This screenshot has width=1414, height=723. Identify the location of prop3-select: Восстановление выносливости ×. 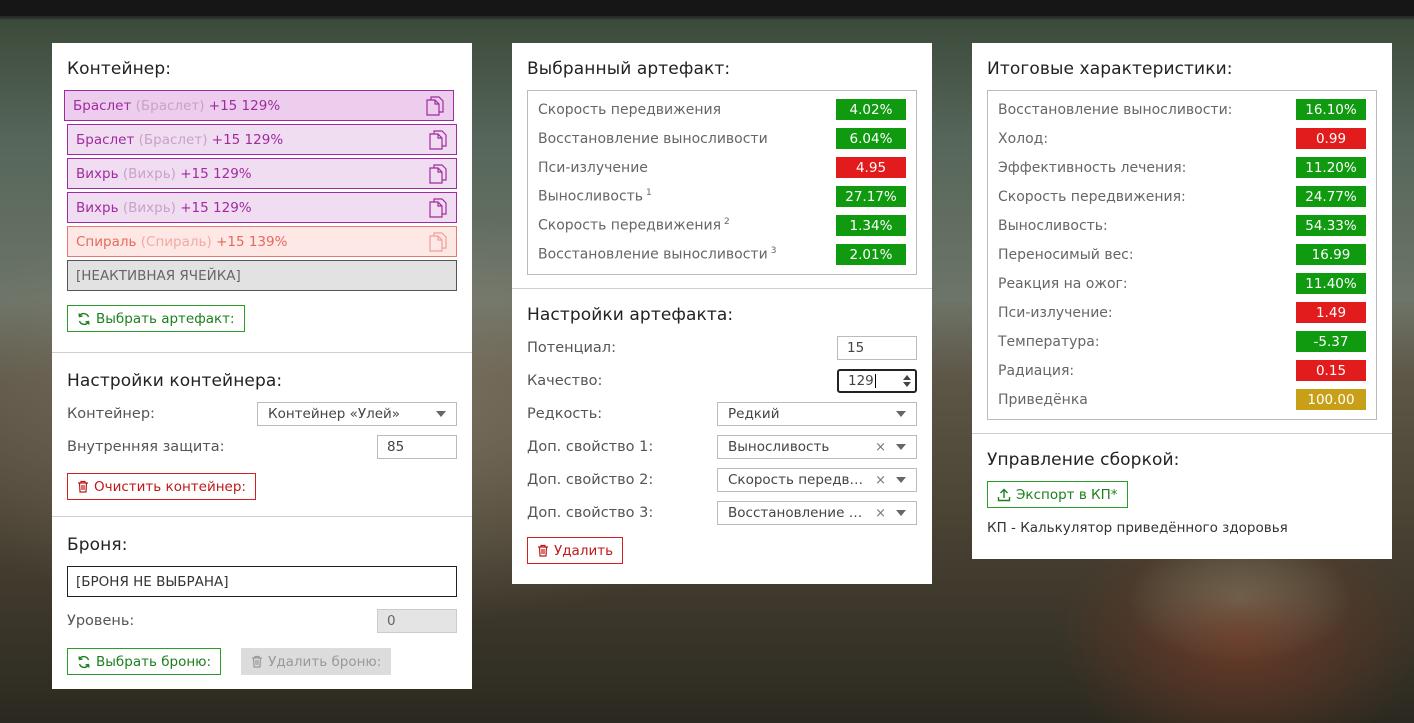
(817, 513).